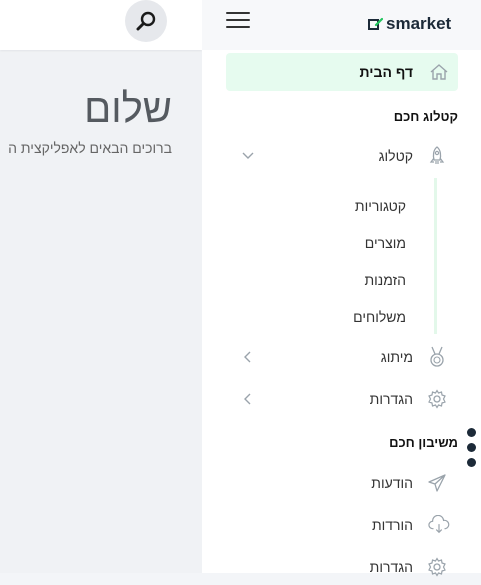 The width and height of the screenshot is (481, 585). Describe the element at coordinates (341, 567) in the screenshot. I see `sidebar-item-messaging-settings: הגדרות` at that location.